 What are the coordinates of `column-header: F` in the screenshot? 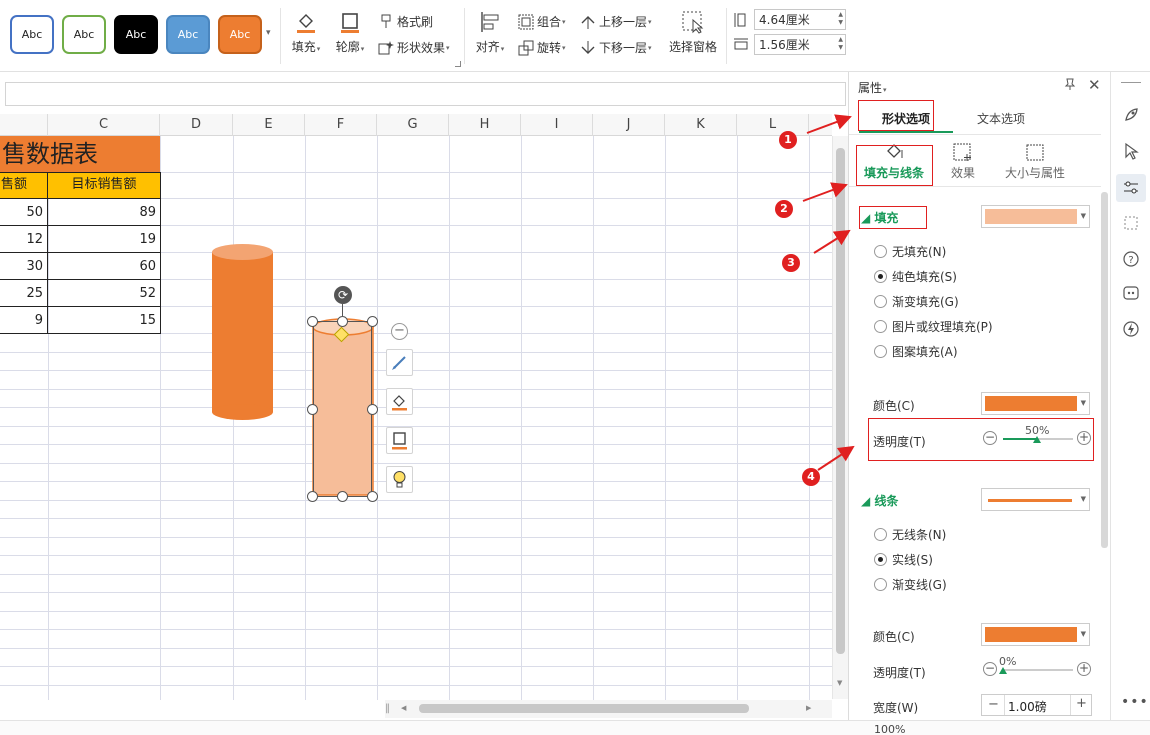 It's located at (341, 125).